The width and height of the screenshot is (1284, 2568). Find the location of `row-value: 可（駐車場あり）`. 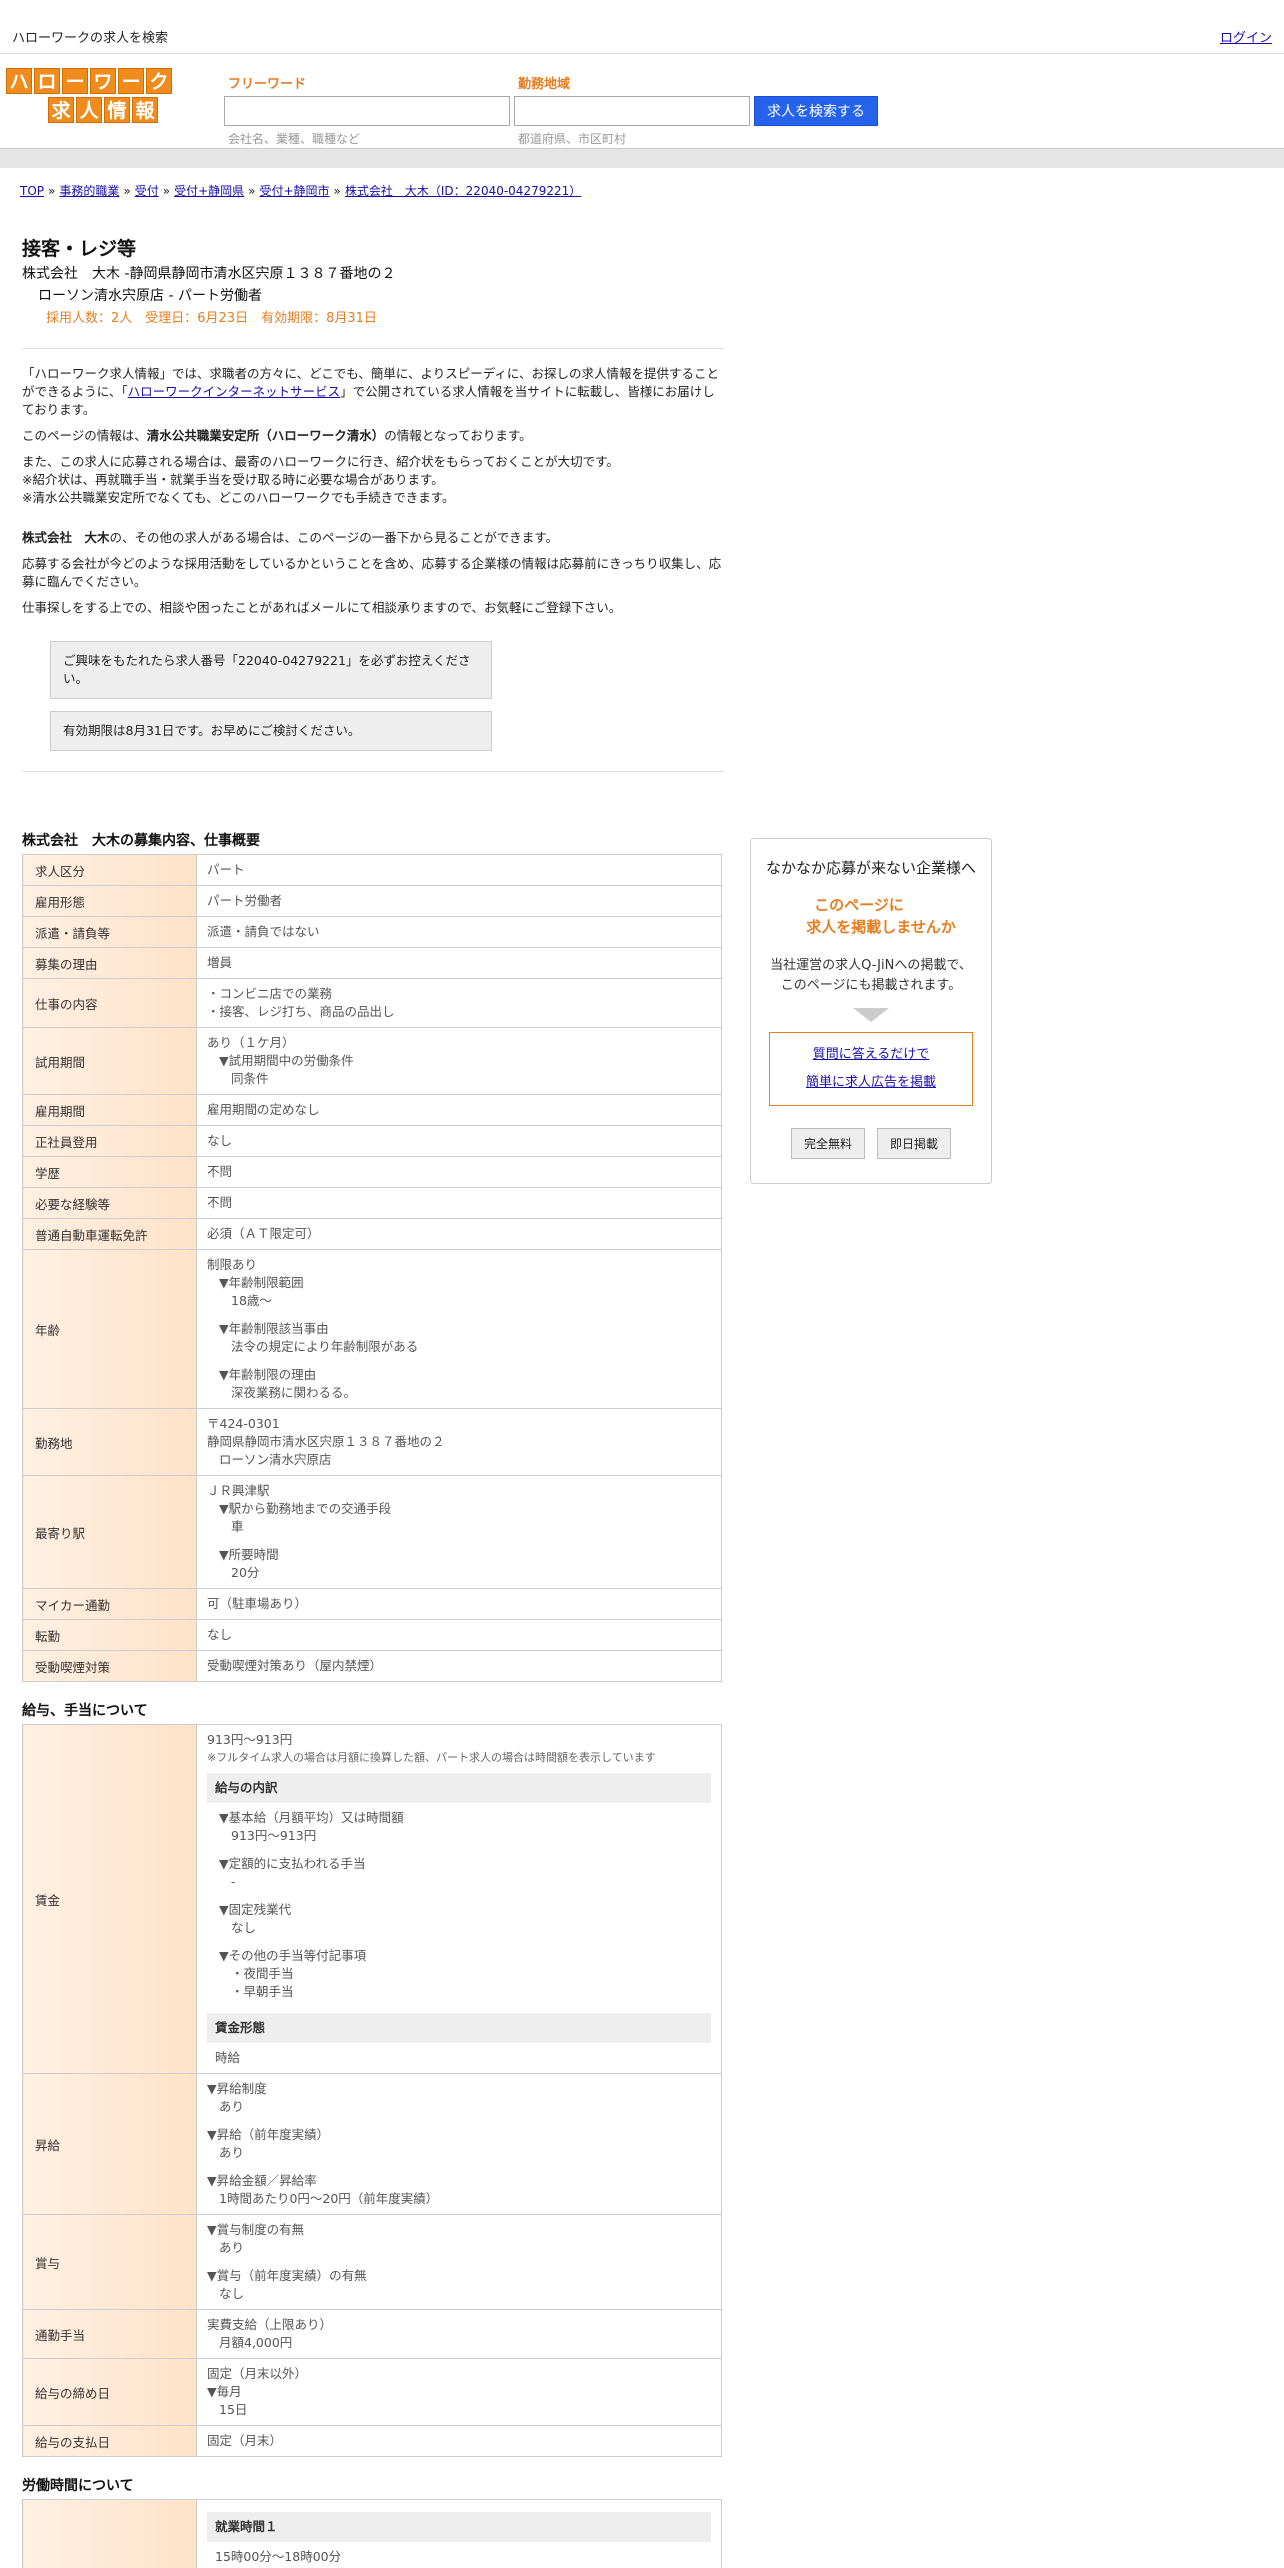

row-value: 可（駐車場あり） is located at coordinates (459, 1604).